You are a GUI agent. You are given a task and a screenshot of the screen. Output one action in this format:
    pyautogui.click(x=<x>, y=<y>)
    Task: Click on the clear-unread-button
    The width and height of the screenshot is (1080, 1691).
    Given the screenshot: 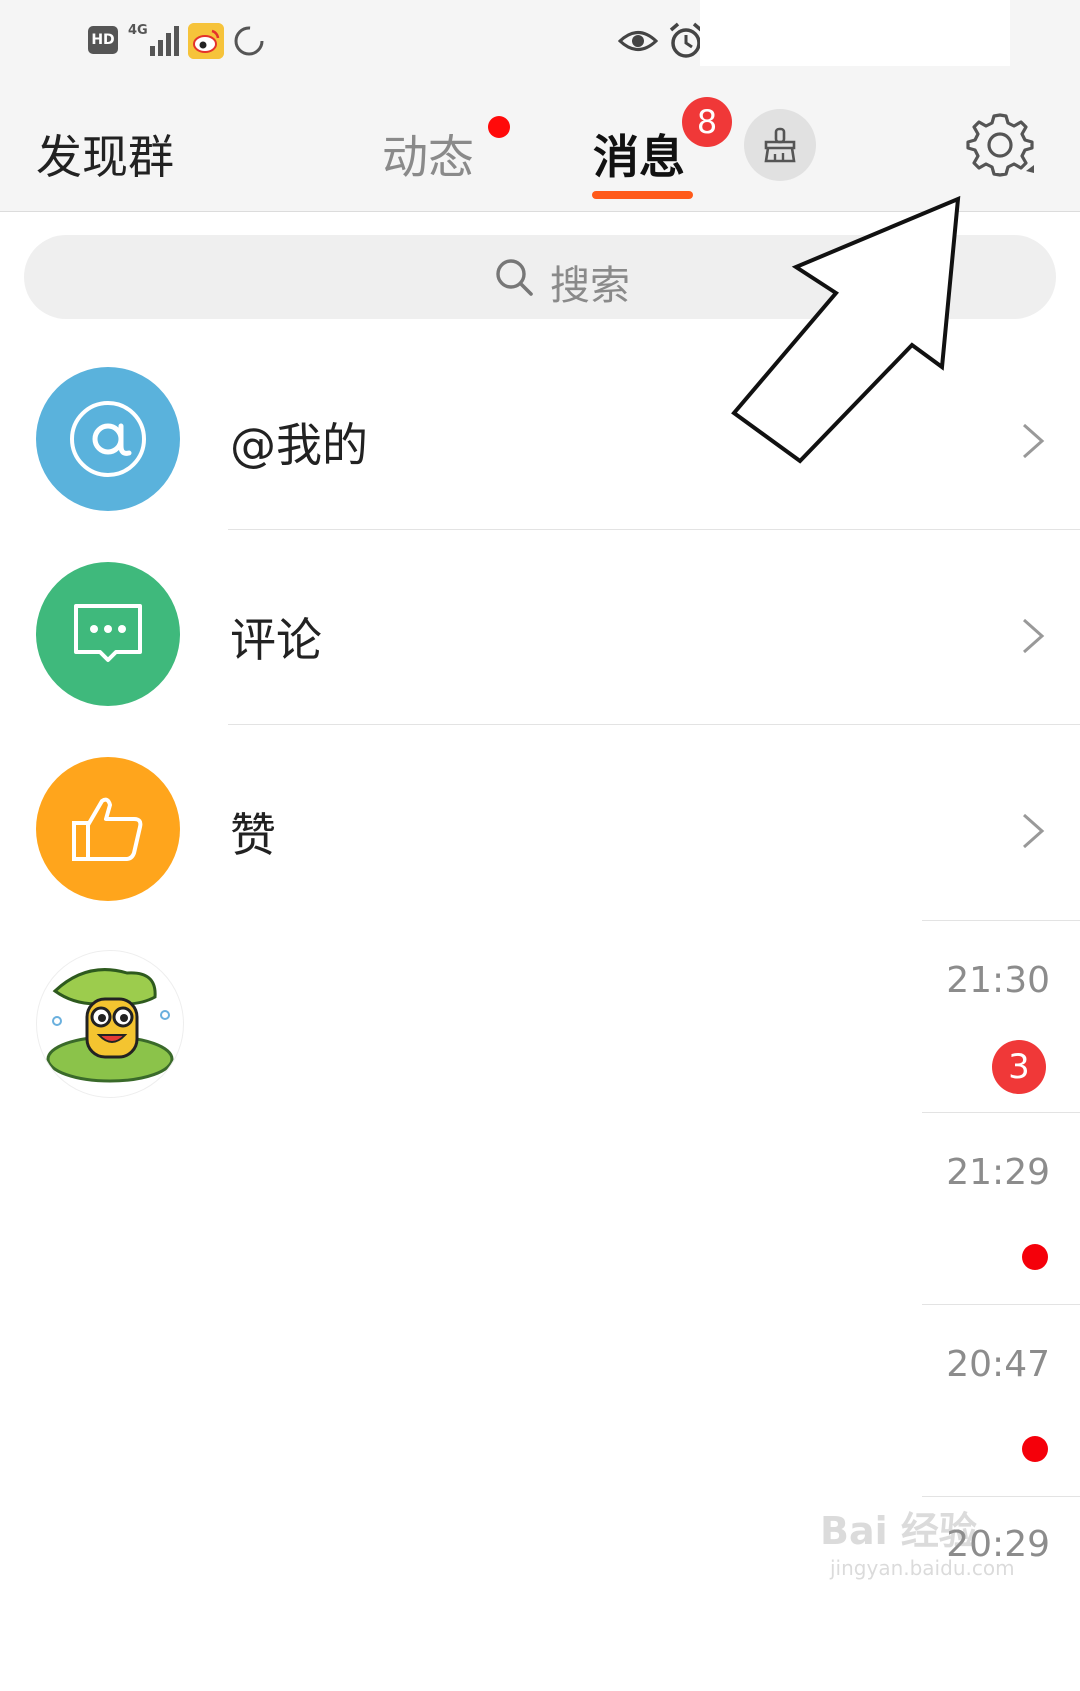 What is the action you would take?
    pyautogui.click(x=780, y=145)
    